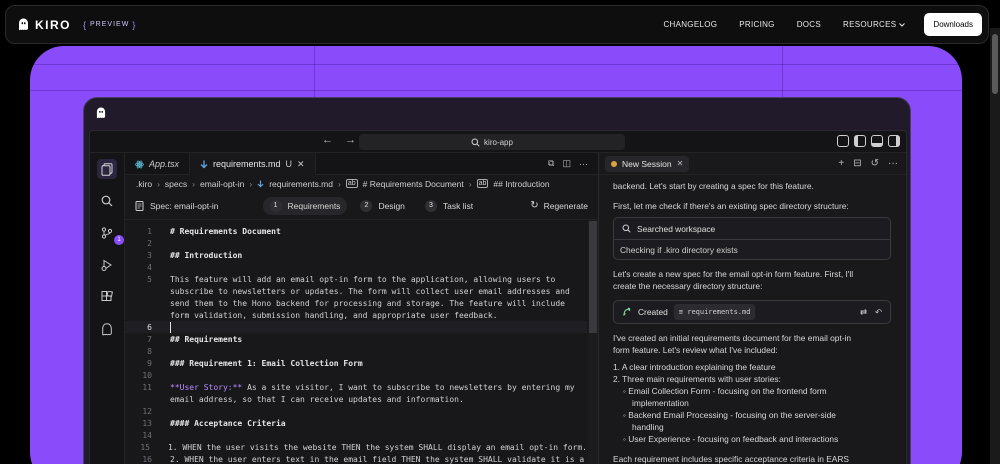 The width and height of the screenshot is (1000, 464). What do you see at coordinates (841, 163) in the screenshot?
I see `plus-icon: +` at bounding box center [841, 163].